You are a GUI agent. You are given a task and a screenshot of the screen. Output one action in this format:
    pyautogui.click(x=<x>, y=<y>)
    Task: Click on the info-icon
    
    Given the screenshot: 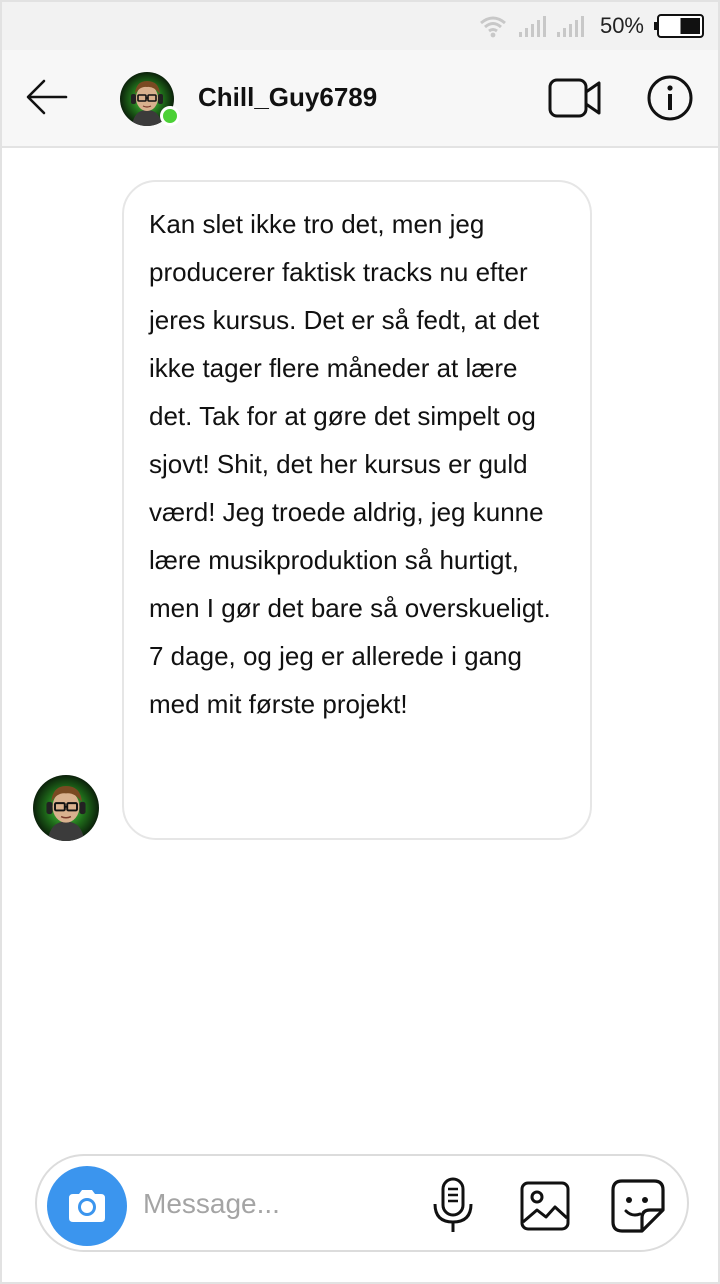 What is the action you would take?
    pyautogui.click(x=670, y=98)
    